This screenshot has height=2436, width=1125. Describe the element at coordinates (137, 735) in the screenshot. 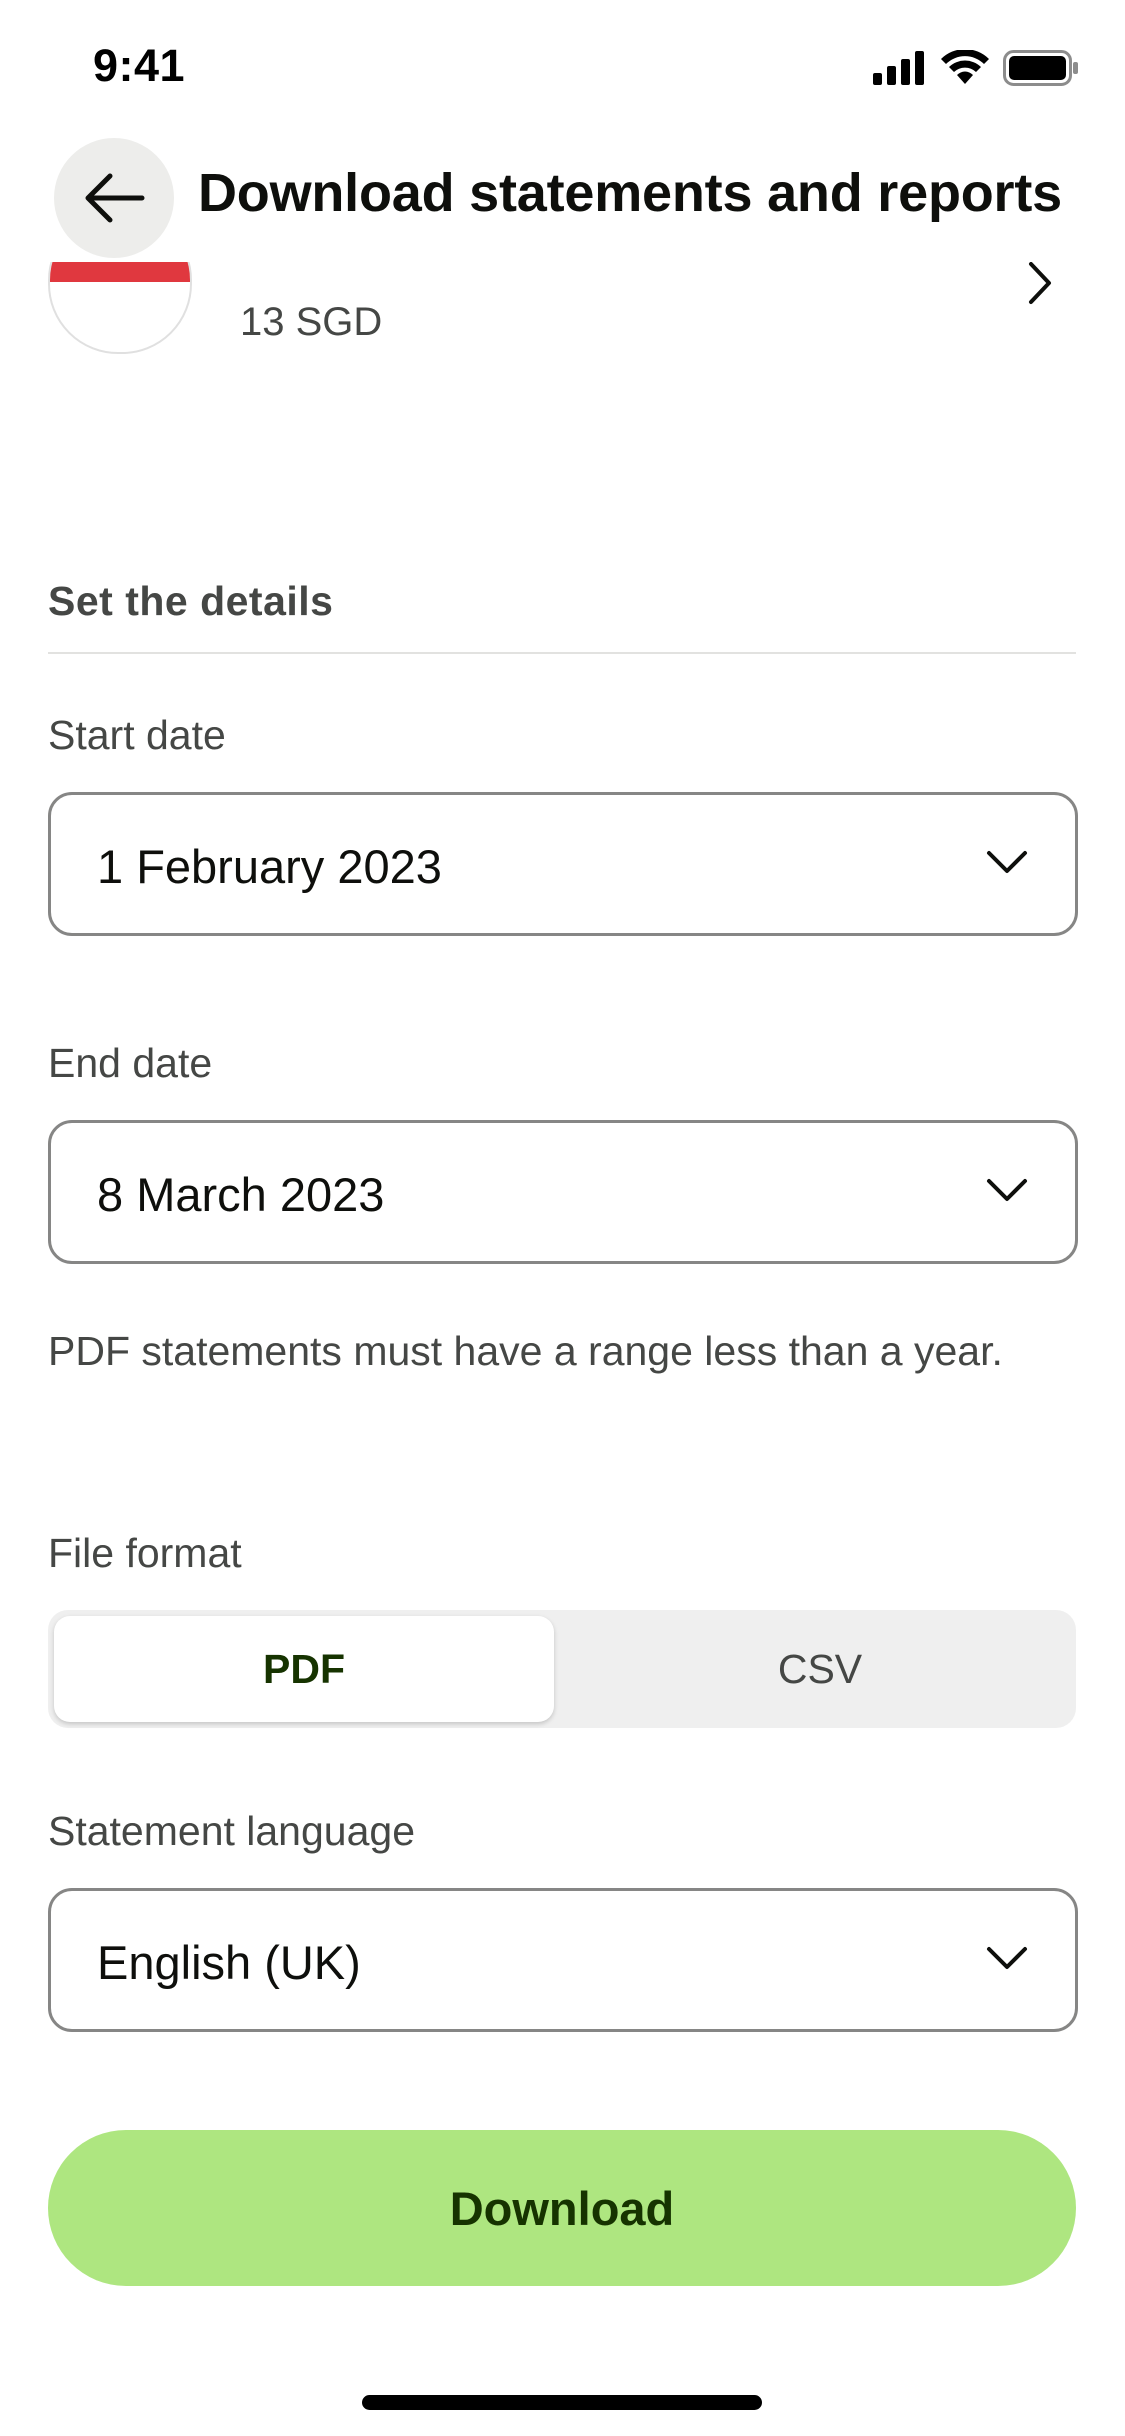

I see `start-date-label: Start date` at that location.